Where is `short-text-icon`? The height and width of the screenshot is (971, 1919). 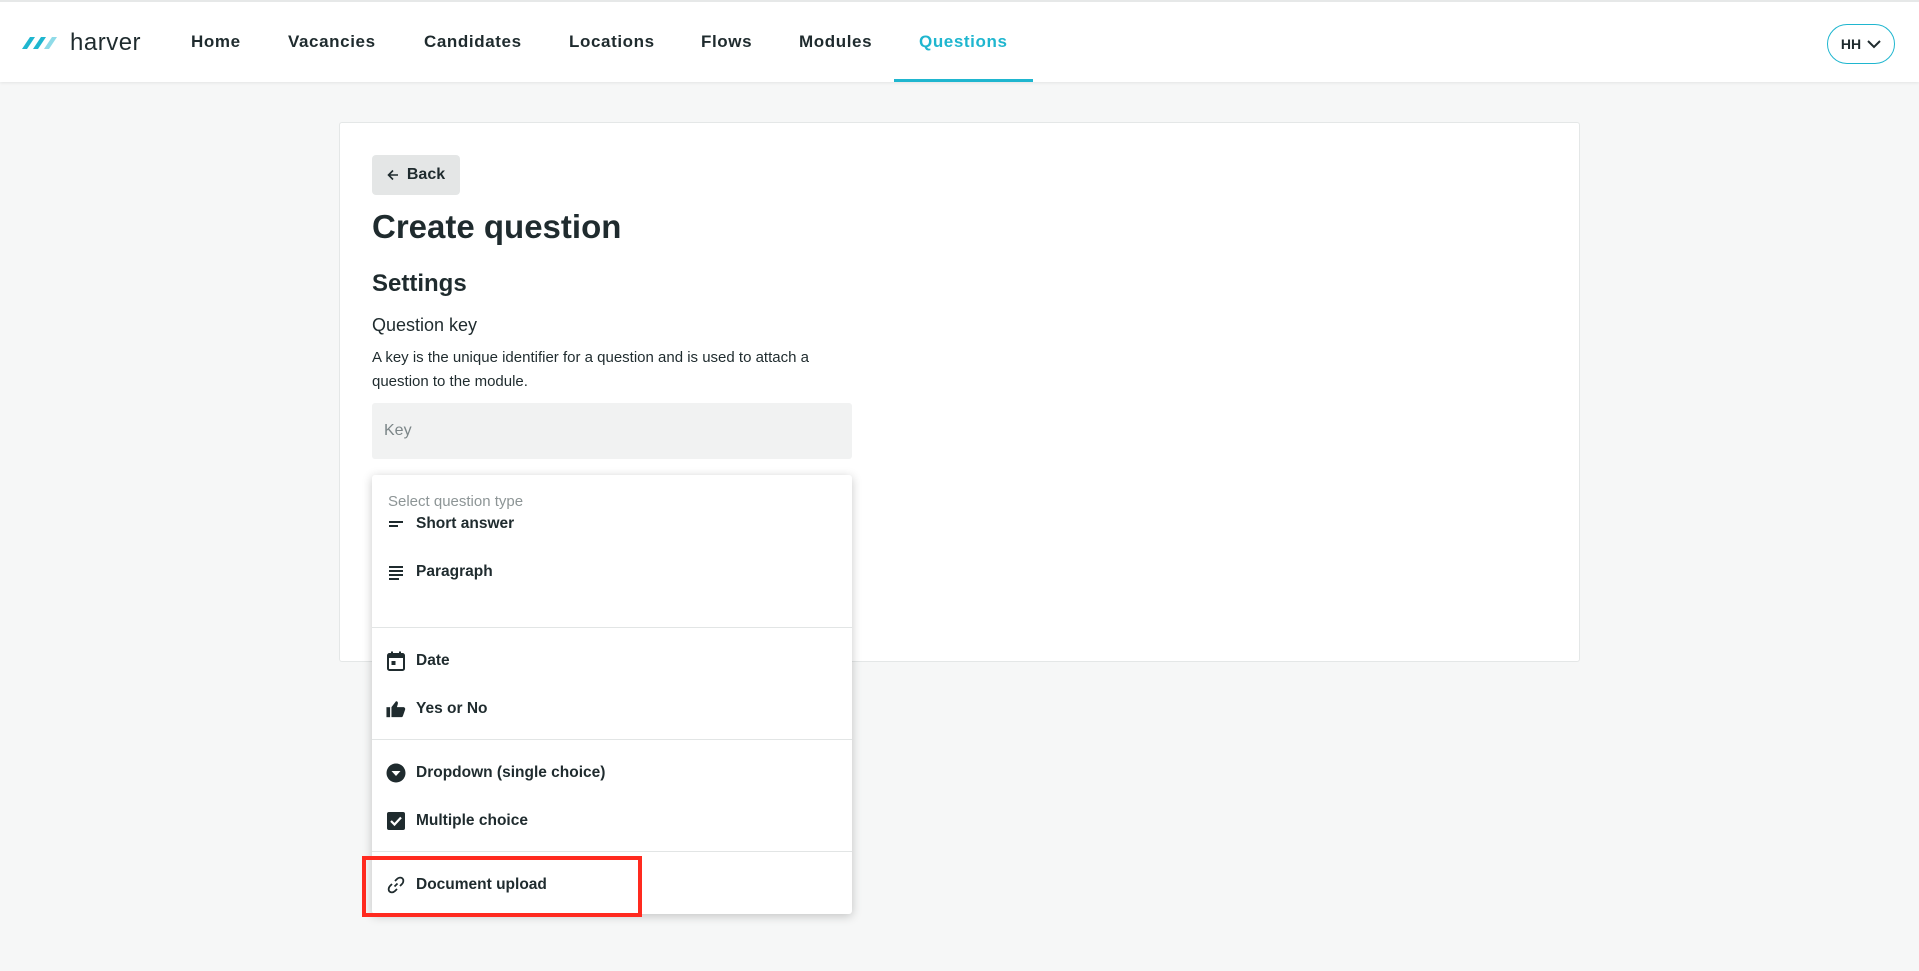 short-text-icon is located at coordinates (396, 524).